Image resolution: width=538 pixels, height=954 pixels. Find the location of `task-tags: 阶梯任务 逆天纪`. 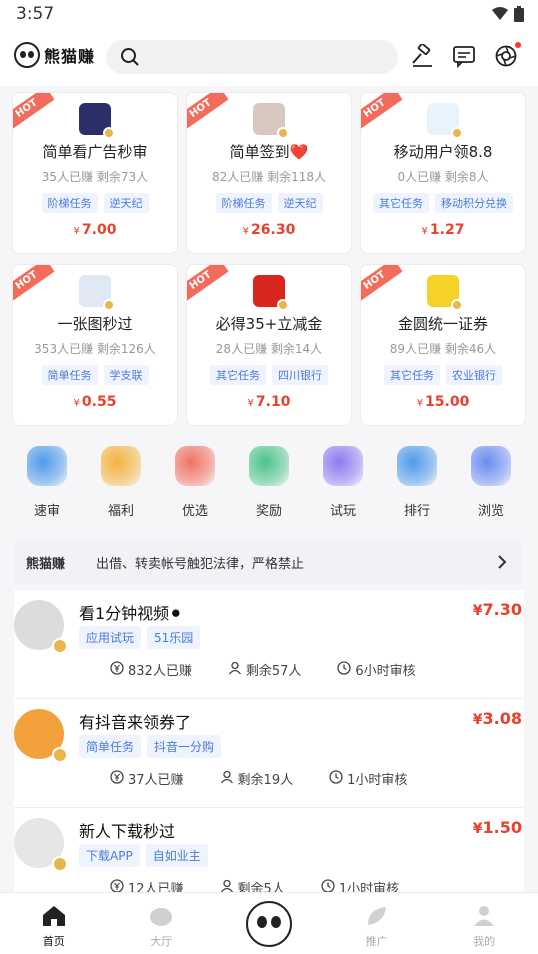

task-tags: 阶梯任务 逆天纪 is located at coordinates (269, 203).